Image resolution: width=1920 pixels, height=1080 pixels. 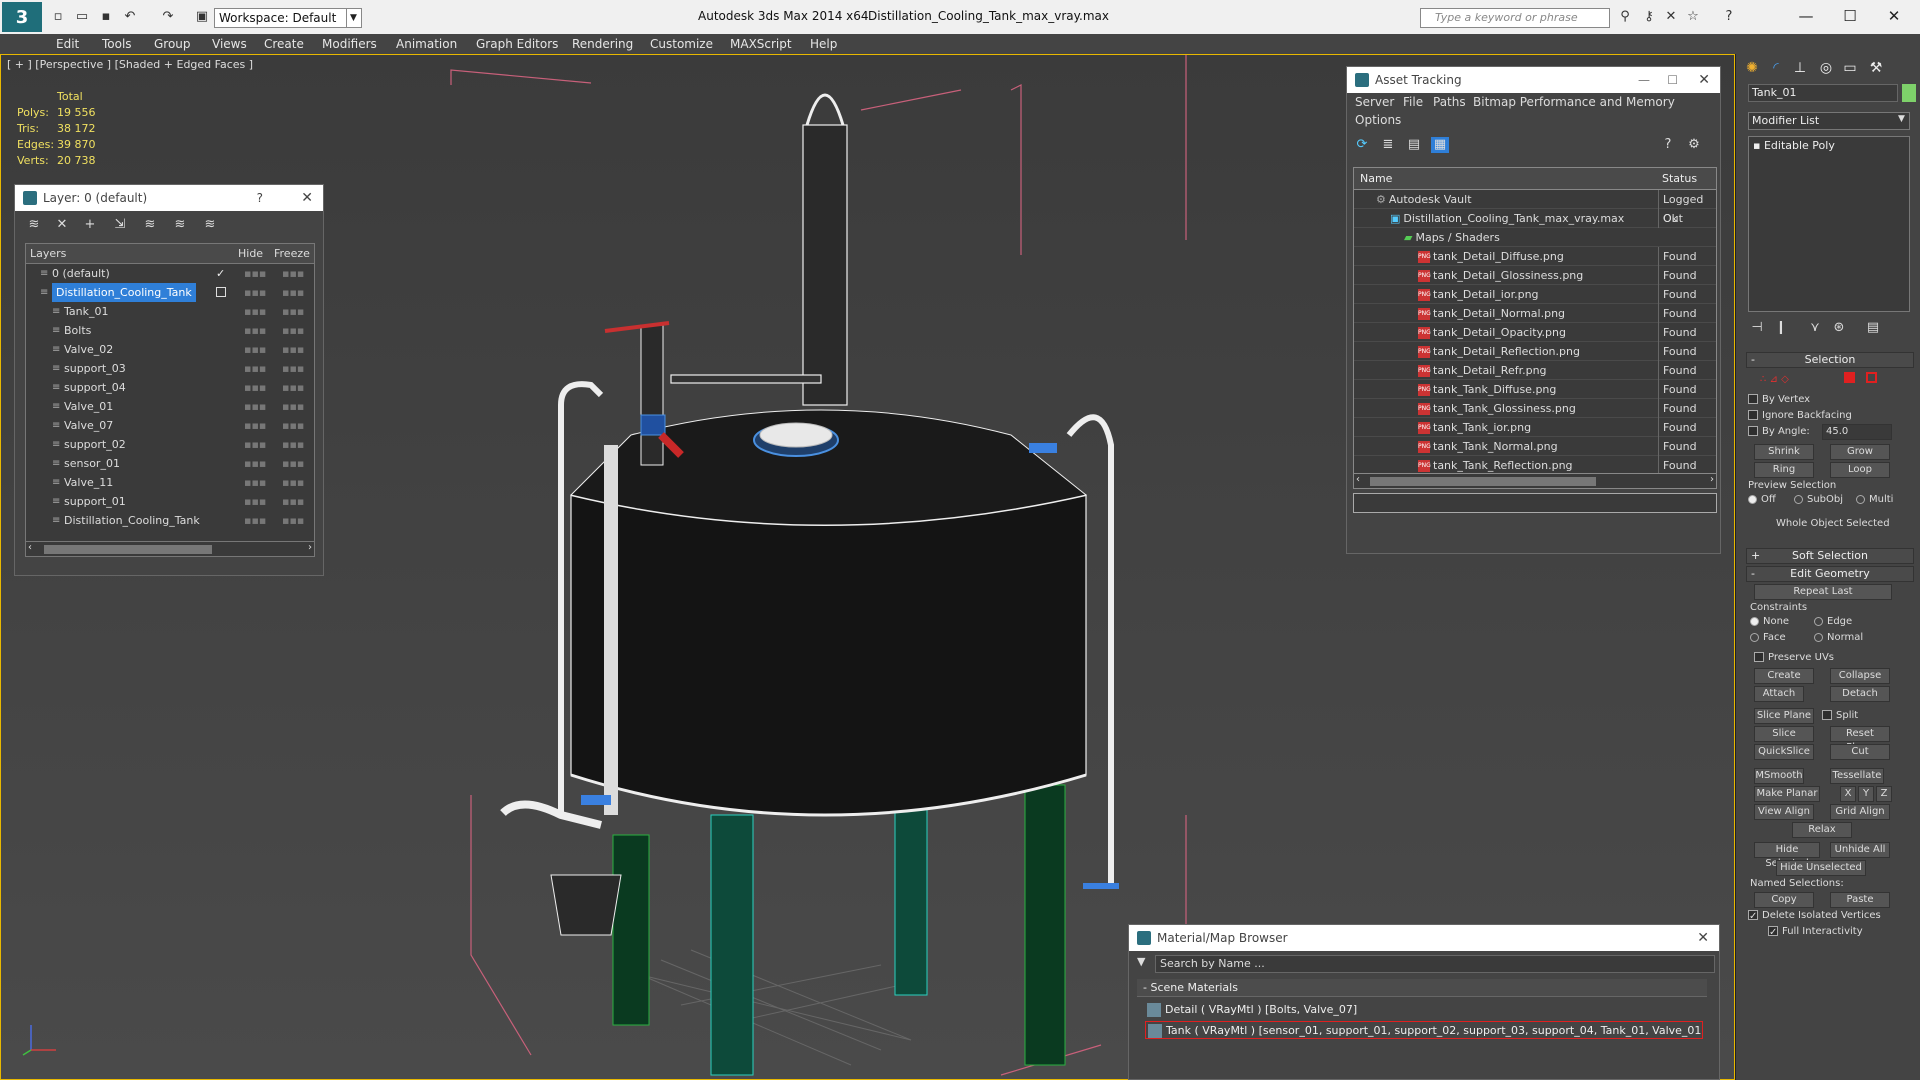 I want to click on hide-selected-button: Hide Selected, so click(x=1787, y=855).